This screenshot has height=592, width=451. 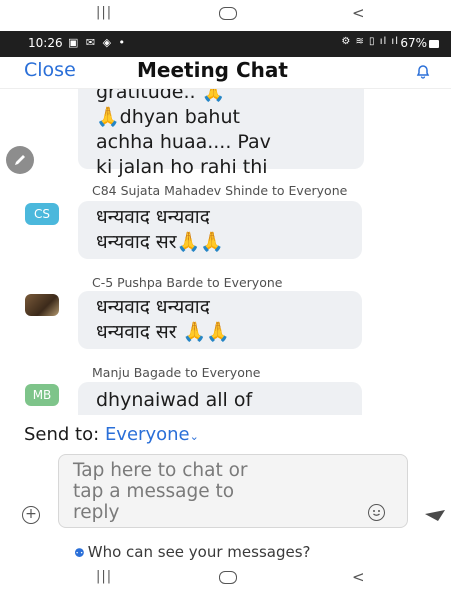 What do you see at coordinates (79, 553) in the screenshot?
I see `people-icon: ⚉` at bounding box center [79, 553].